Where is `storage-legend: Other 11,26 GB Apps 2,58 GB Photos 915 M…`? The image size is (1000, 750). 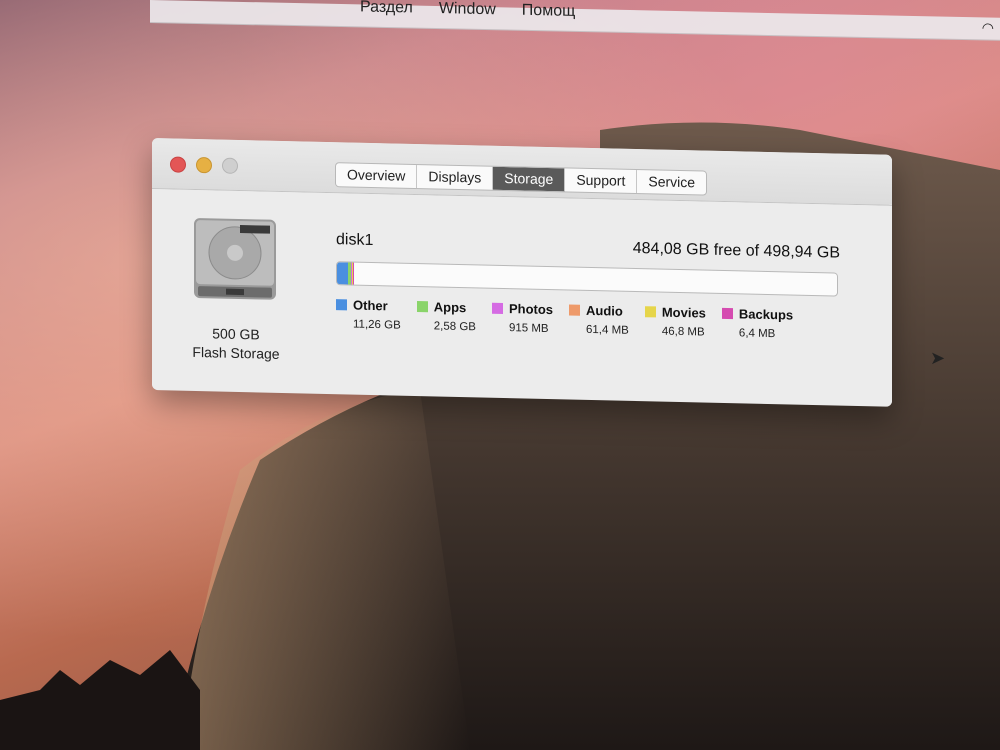
storage-legend: Other 11,26 GB Apps 2,58 GB Photos 915 M… is located at coordinates (572, 319).